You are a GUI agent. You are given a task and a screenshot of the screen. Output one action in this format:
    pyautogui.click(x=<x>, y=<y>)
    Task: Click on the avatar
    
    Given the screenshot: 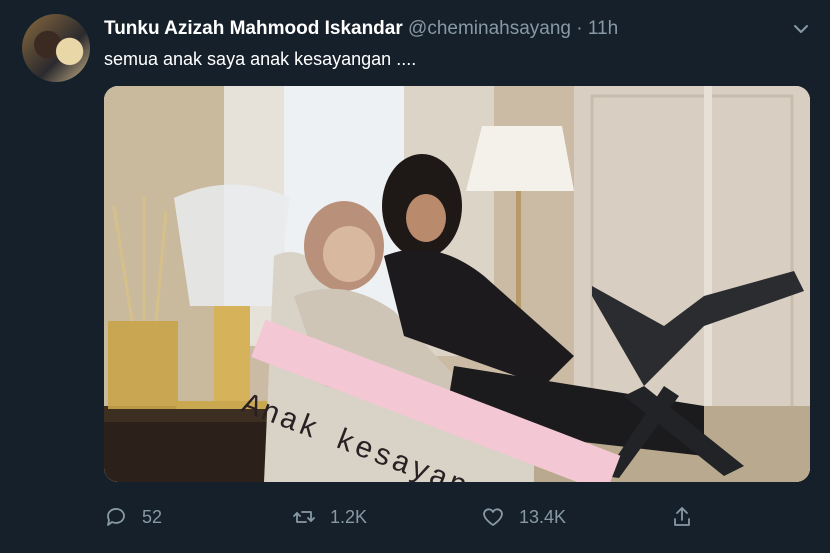 What is the action you would take?
    pyautogui.click(x=56, y=48)
    